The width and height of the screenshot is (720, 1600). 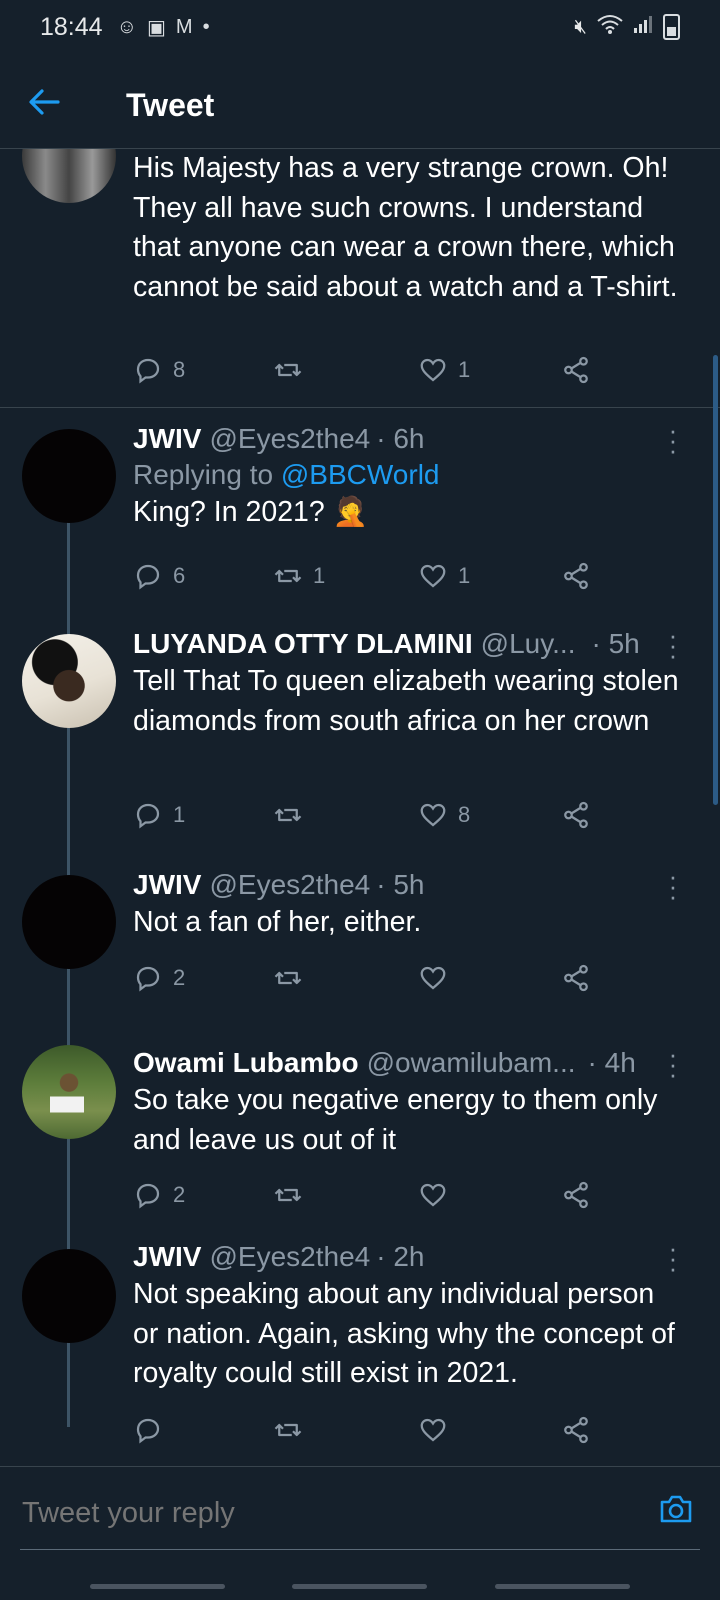 I want to click on mention-link: @BBCWorld, so click(x=360, y=474).